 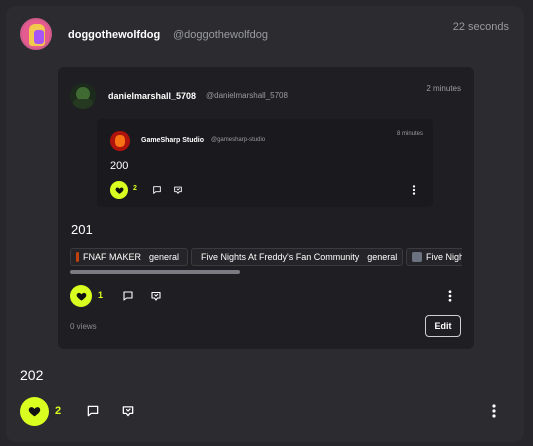 I want to click on quoted-avatar, so click(x=83, y=96).